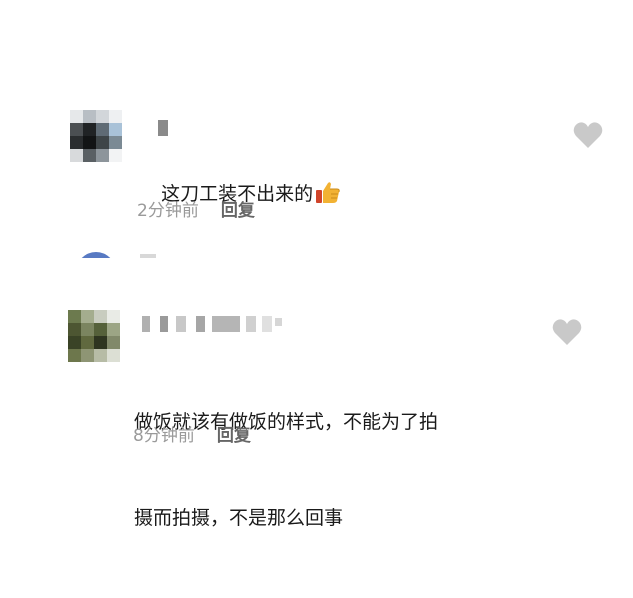 This screenshot has height=598, width=633. I want to click on comment-meta: 2分钟前 回复, so click(196, 208).